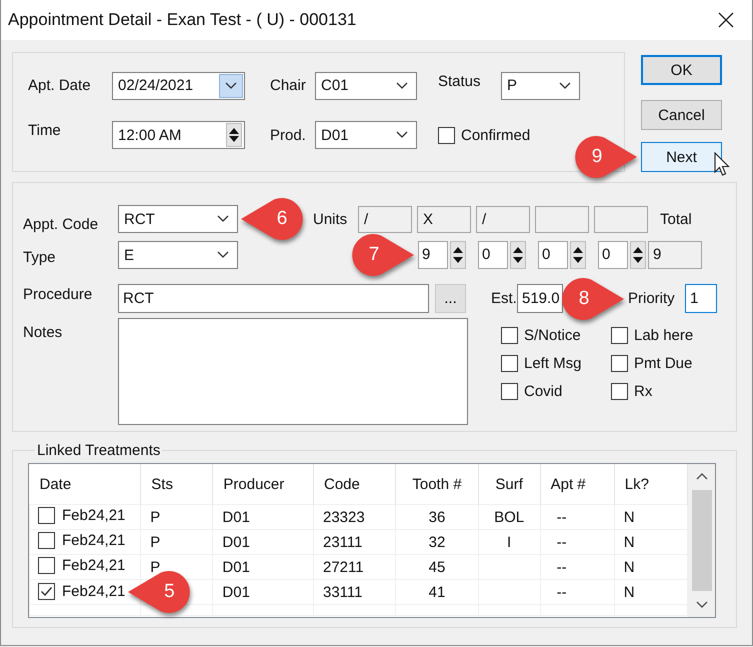  Describe the element at coordinates (40, 257) in the screenshot. I see `field-label: Type` at that location.